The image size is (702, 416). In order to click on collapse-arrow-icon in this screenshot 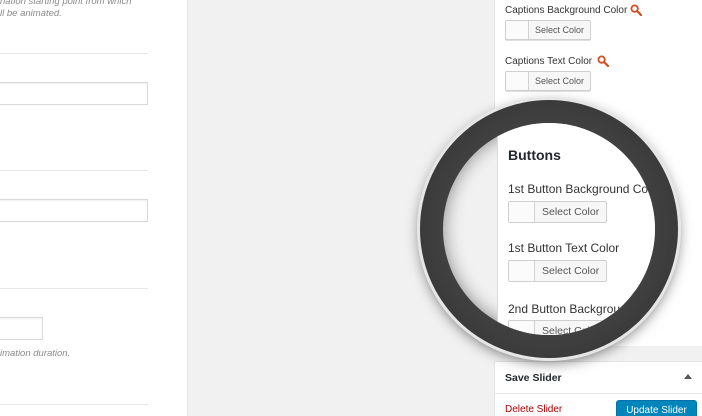, I will do `click(688, 376)`.